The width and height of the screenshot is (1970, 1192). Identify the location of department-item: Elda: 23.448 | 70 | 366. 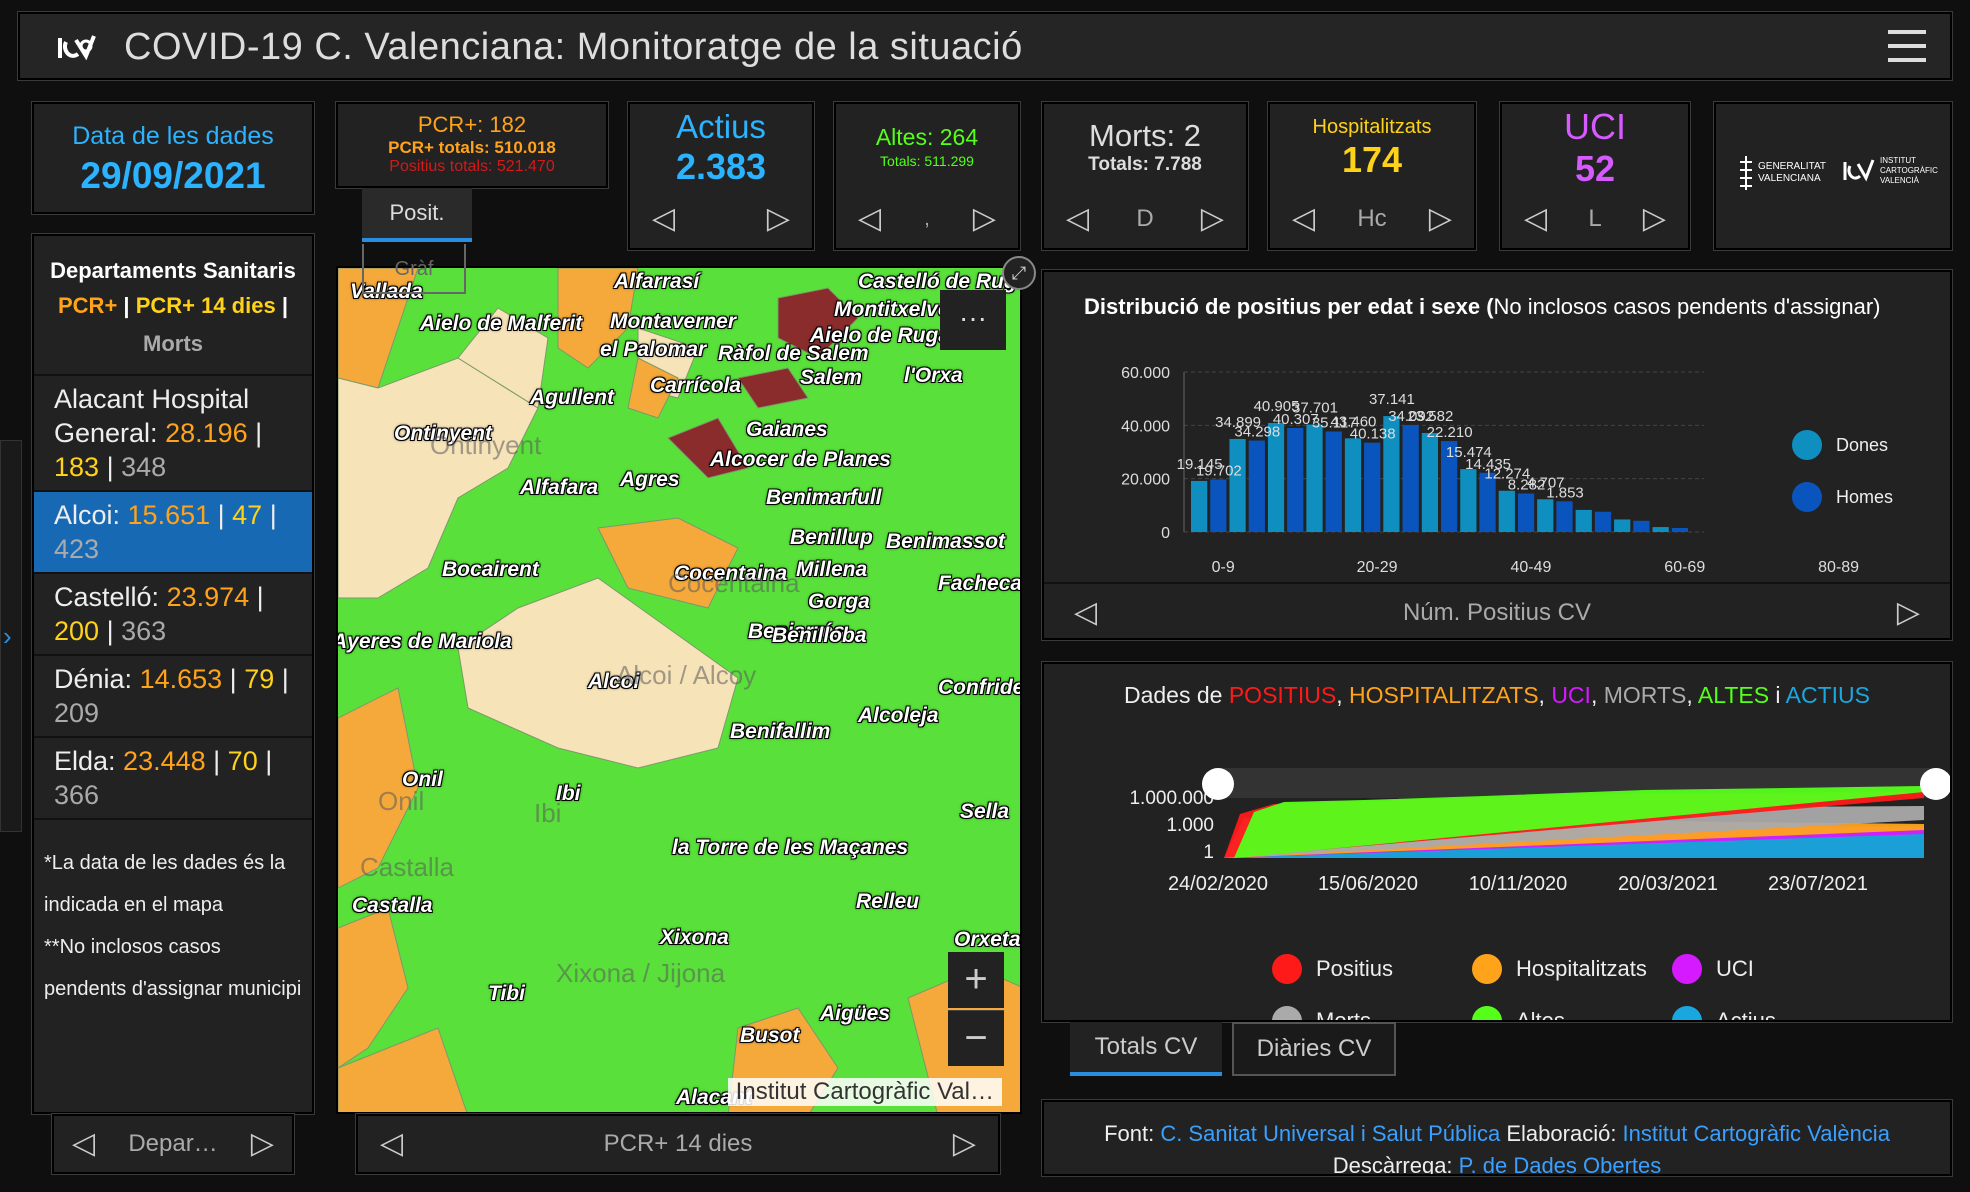
(173, 779).